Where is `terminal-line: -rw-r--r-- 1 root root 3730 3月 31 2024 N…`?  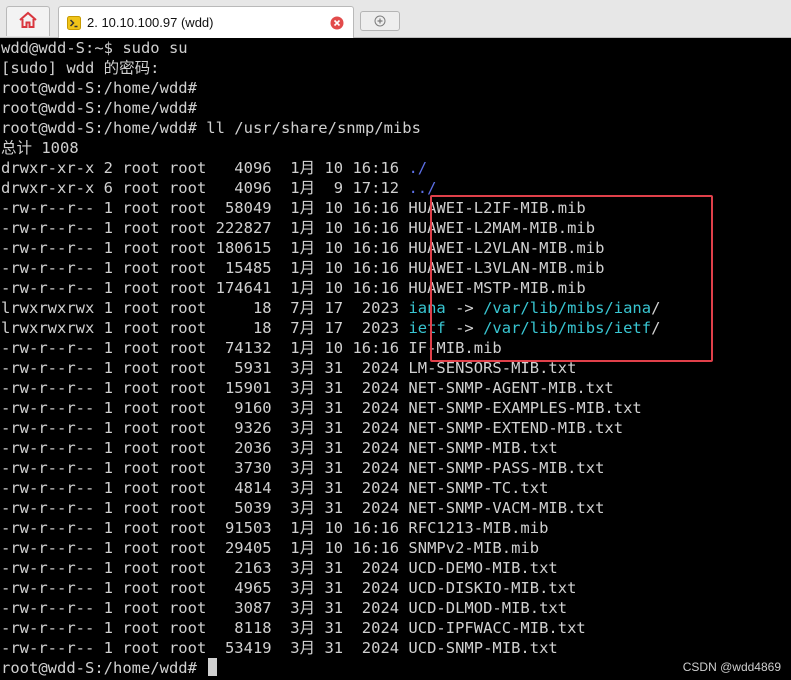 terminal-line: -rw-r--r-- 1 root root 3730 3月 31 2024 N… is located at coordinates (330, 468).